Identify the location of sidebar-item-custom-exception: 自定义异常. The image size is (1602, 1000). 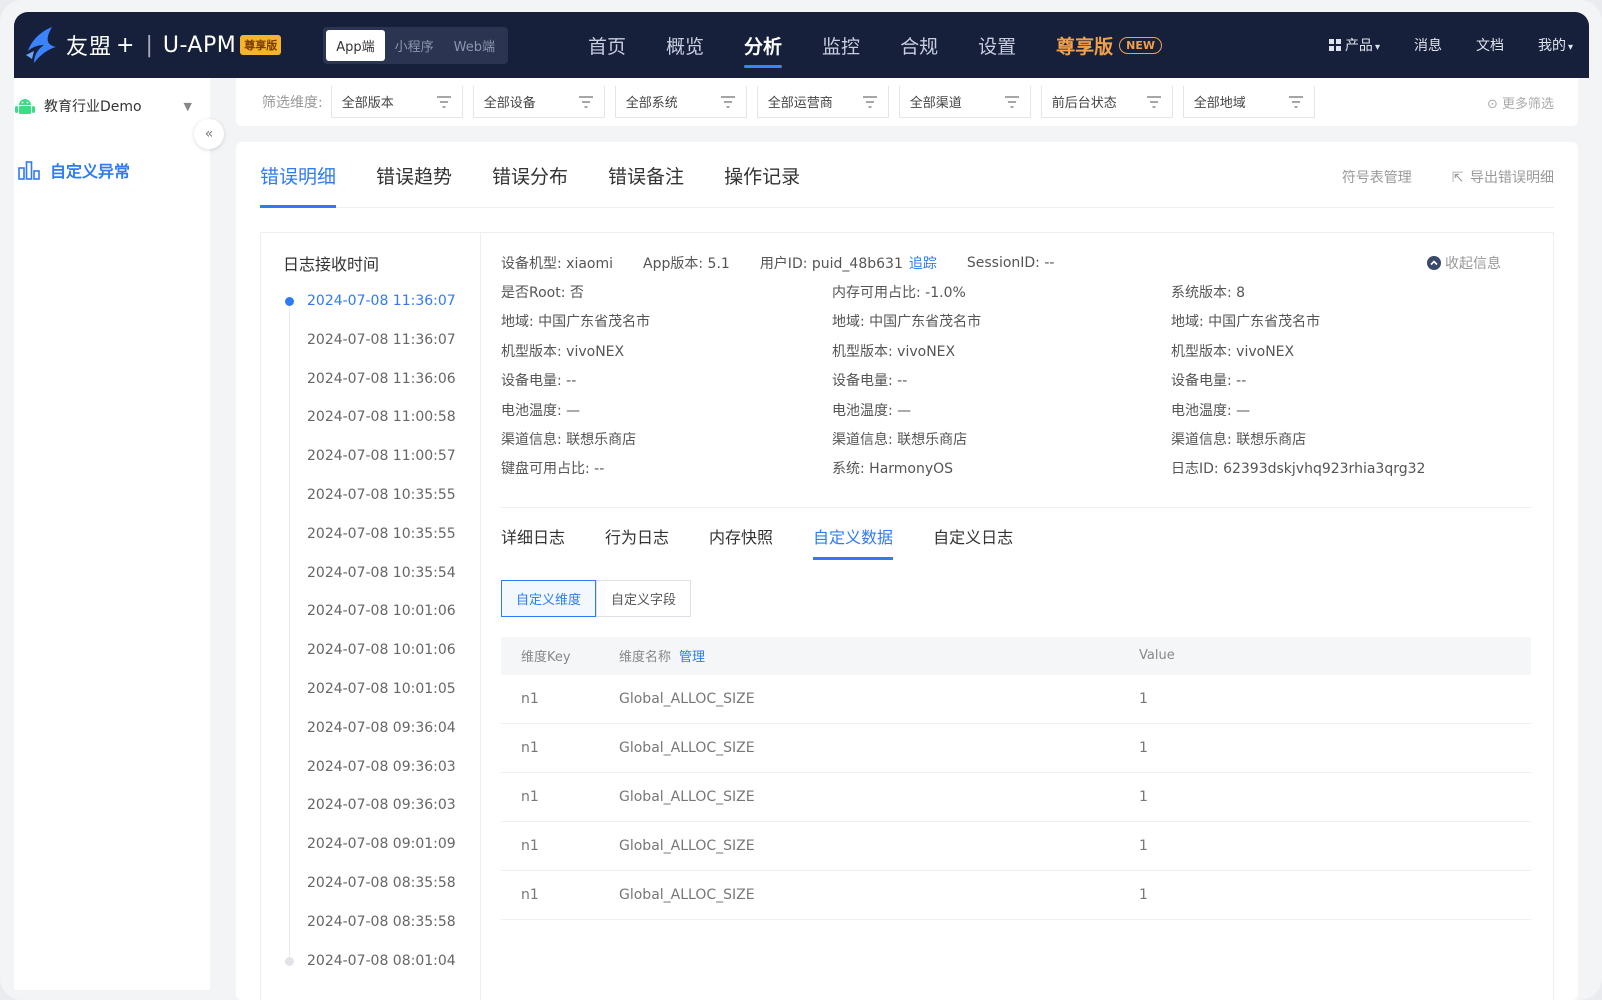
(114, 170).